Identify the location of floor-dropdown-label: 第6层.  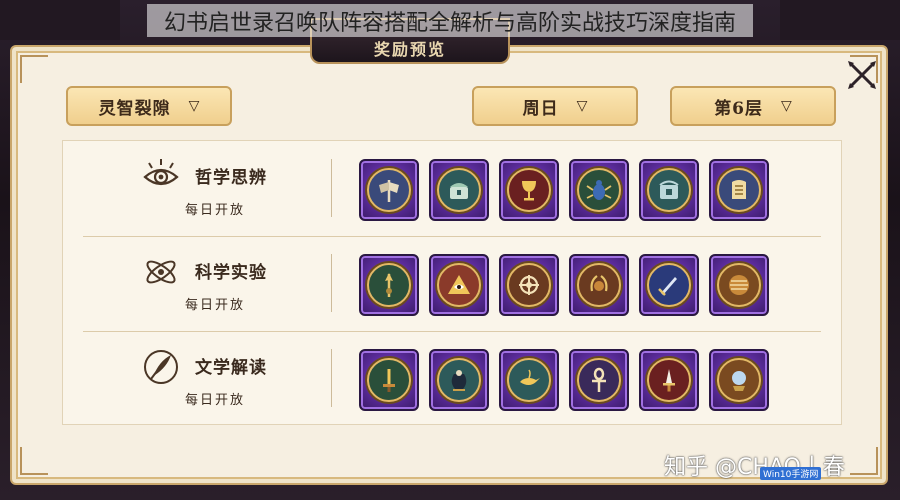
(739, 108).